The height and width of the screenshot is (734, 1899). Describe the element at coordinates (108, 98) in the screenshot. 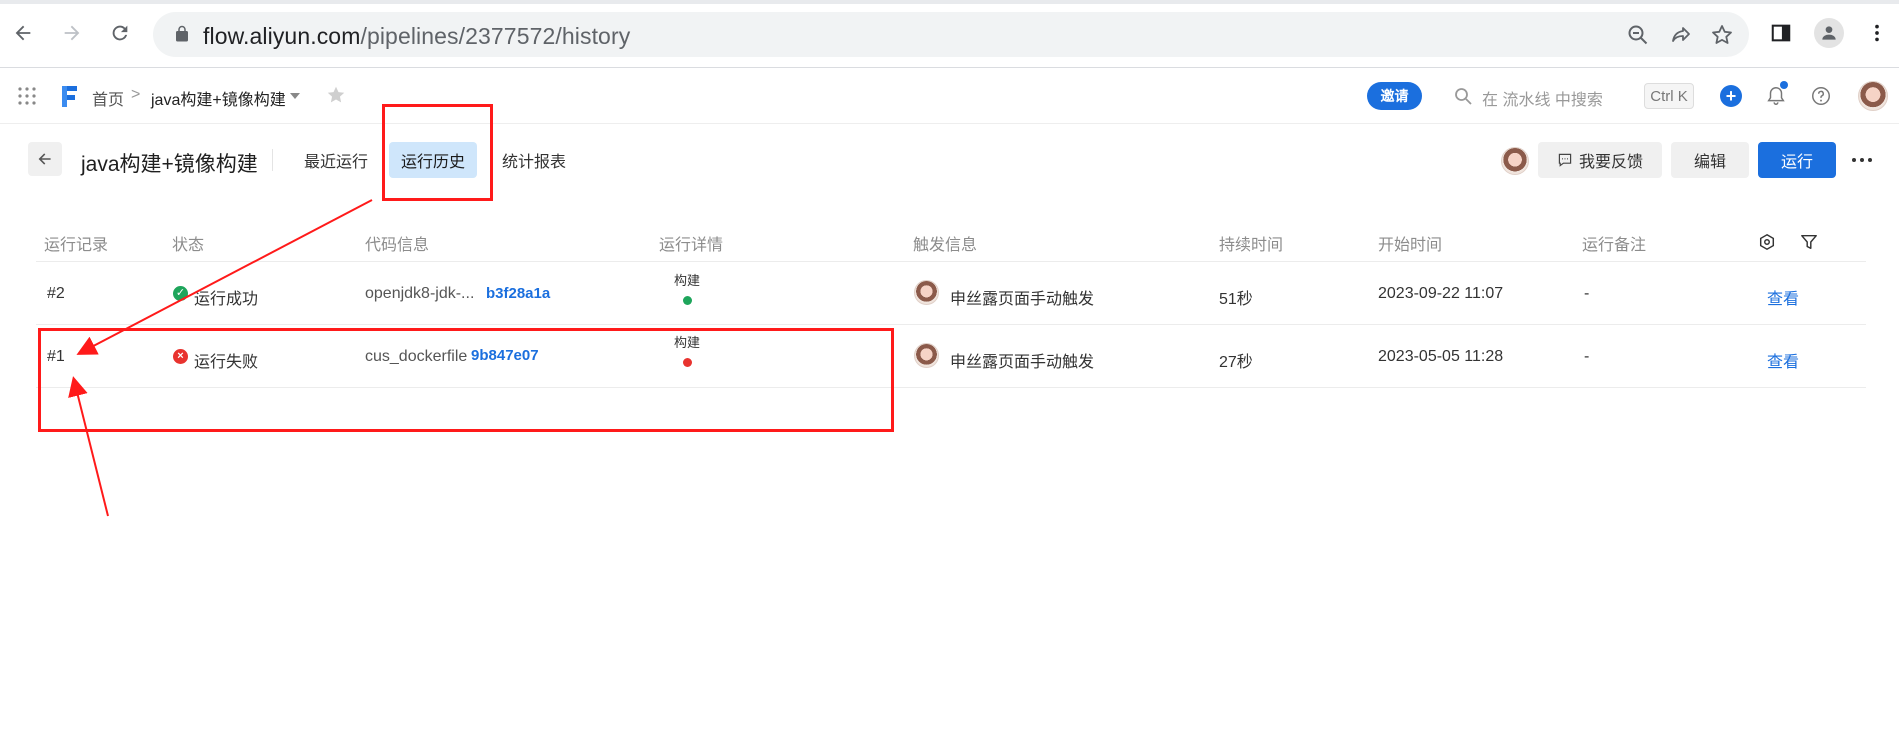

I see `breadcrumb-home: 首页` at that location.